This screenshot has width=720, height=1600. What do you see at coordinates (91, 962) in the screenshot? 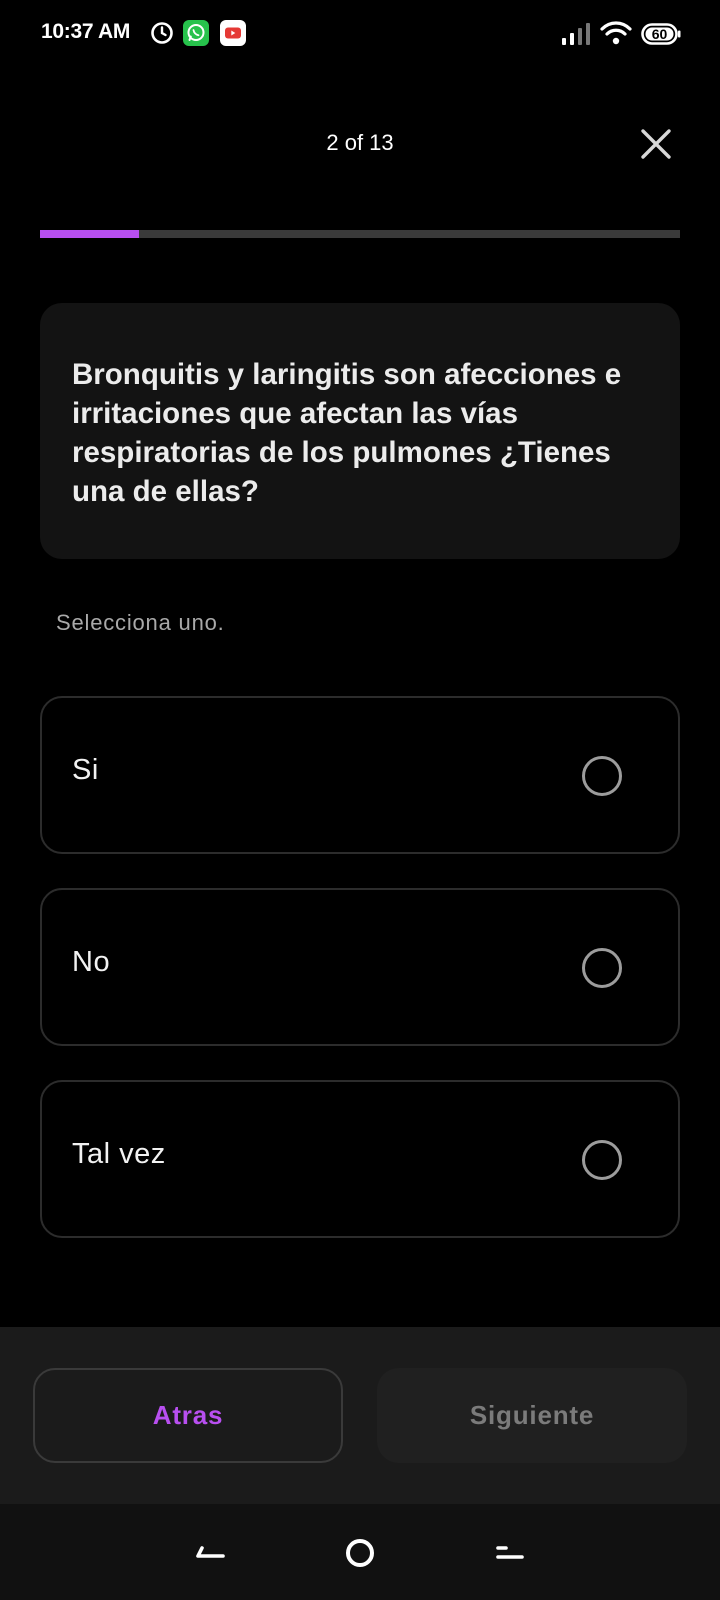
I see `option-label: No` at bounding box center [91, 962].